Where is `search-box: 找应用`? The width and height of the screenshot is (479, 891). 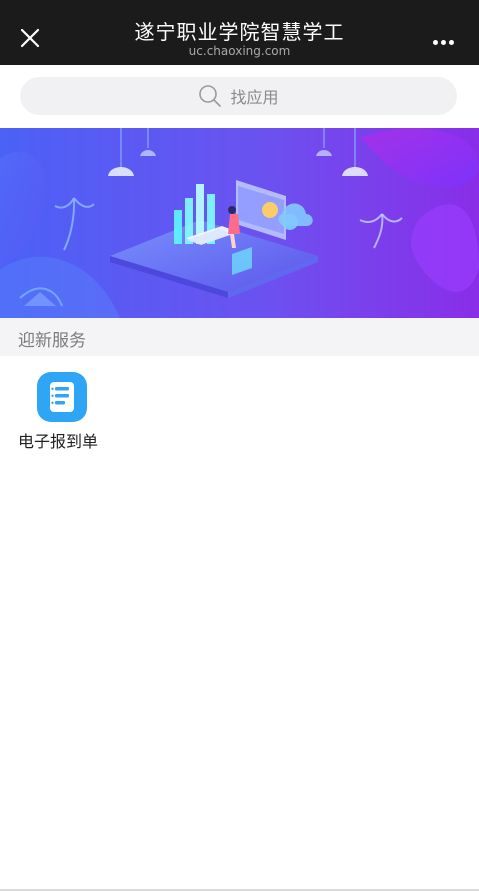
search-box: 找应用 is located at coordinates (238, 96).